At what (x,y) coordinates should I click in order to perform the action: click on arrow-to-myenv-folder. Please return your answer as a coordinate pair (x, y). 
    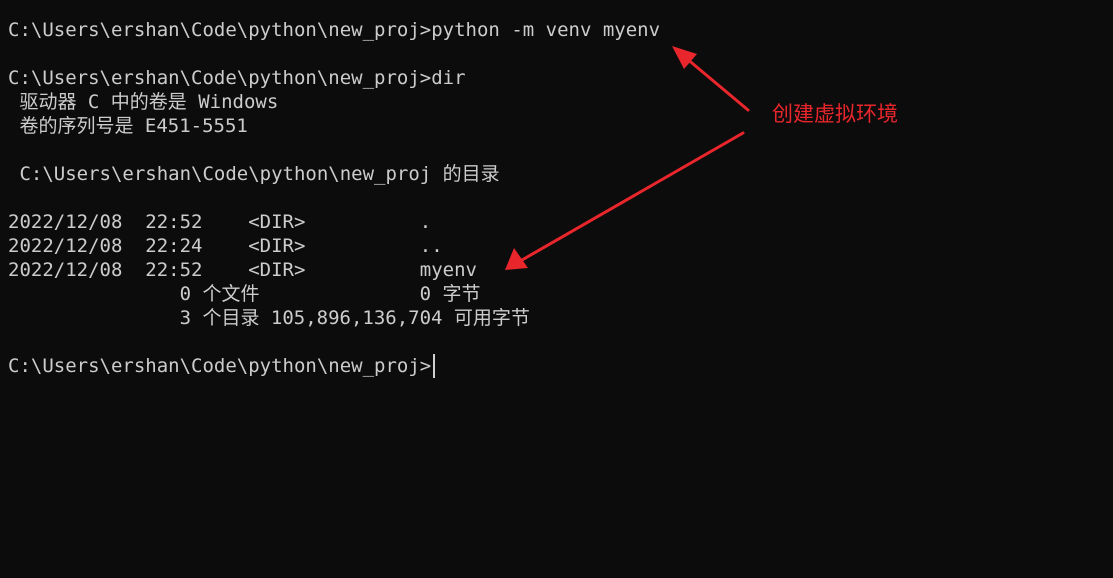
    Looking at the image, I should click on (625, 200).